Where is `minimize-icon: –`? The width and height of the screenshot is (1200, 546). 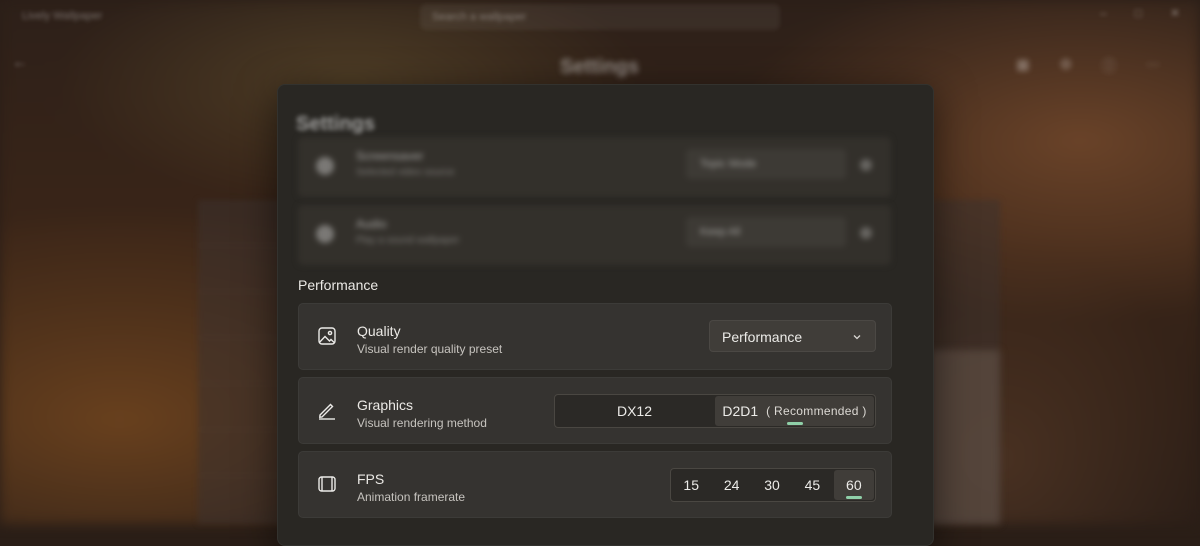 minimize-icon: – is located at coordinates (1103, 13).